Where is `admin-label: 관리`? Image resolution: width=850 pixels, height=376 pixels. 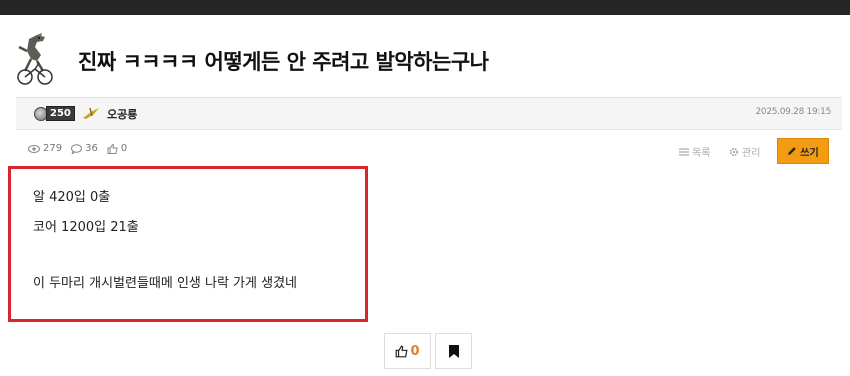
admin-label: 관리 is located at coordinates (751, 153).